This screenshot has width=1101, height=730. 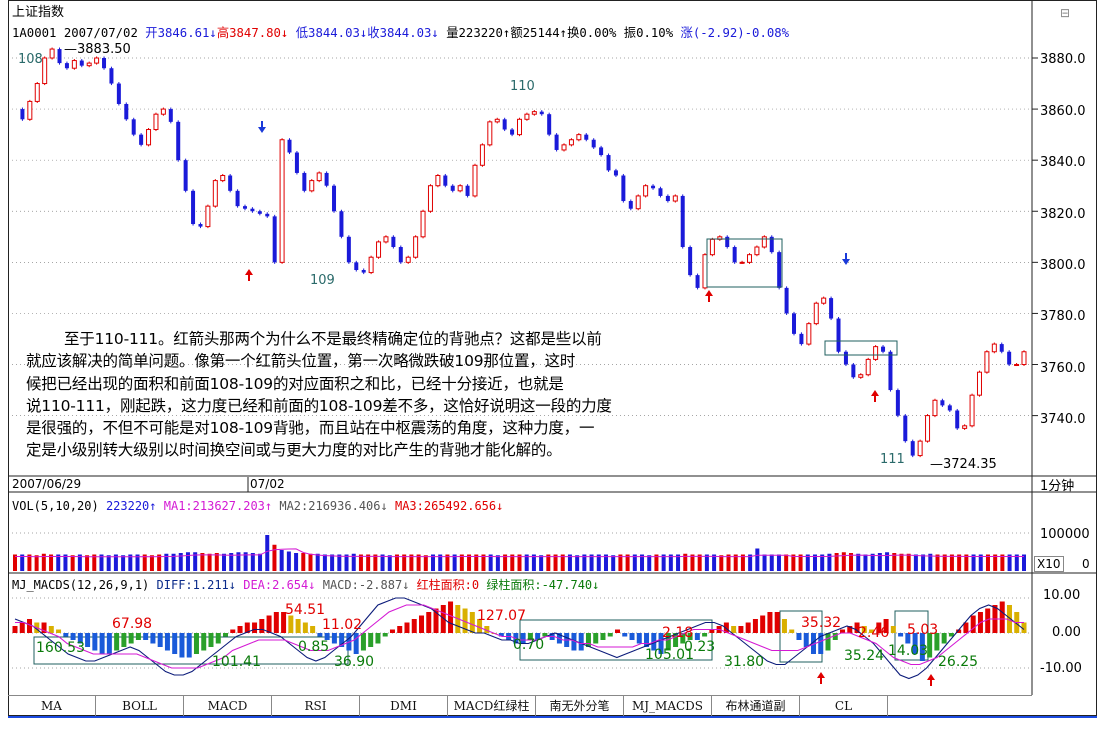 What do you see at coordinates (333, 506) in the screenshot?
I see `vol-ma2: MA2:216936.406↓` at bounding box center [333, 506].